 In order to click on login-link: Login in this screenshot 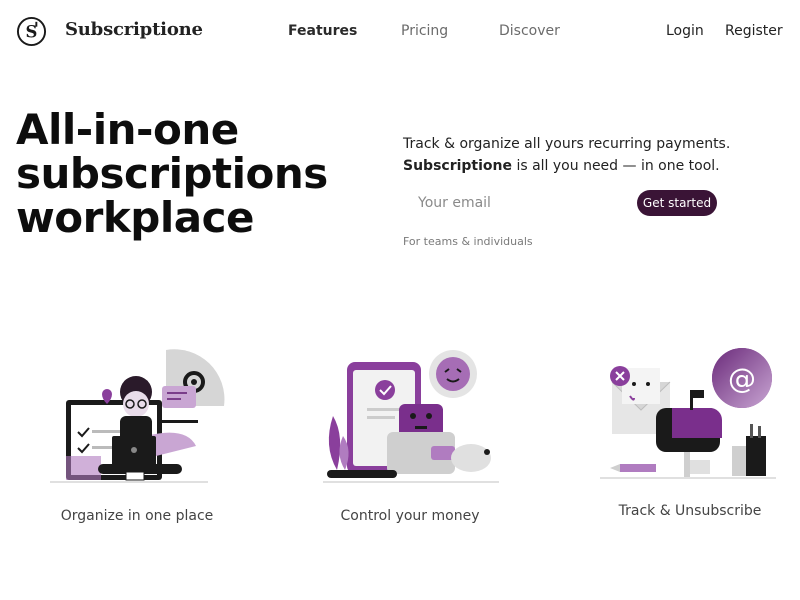, I will do `click(685, 31)`.